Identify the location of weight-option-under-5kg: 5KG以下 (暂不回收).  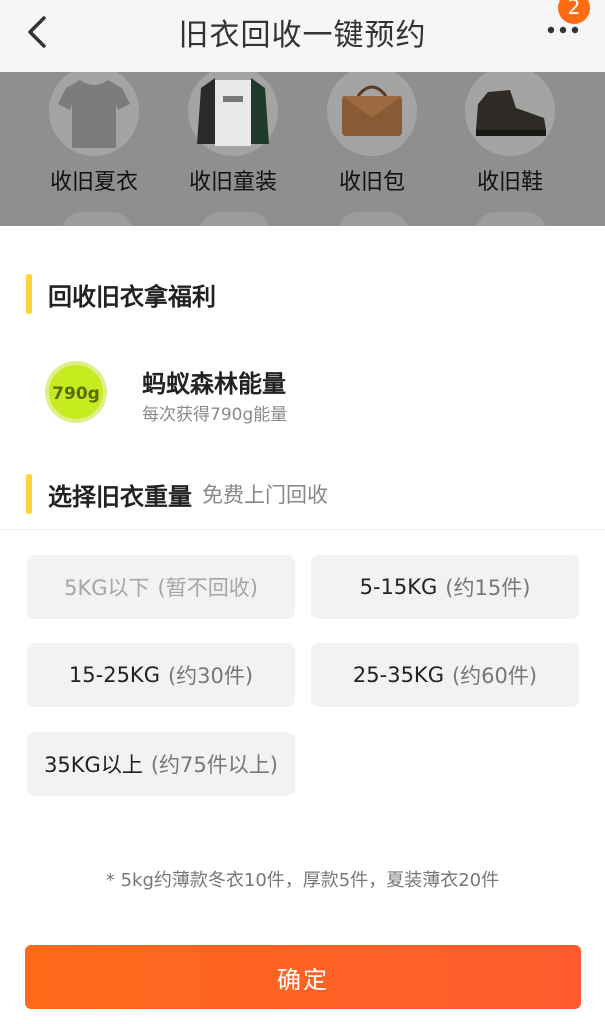
(161, 587).